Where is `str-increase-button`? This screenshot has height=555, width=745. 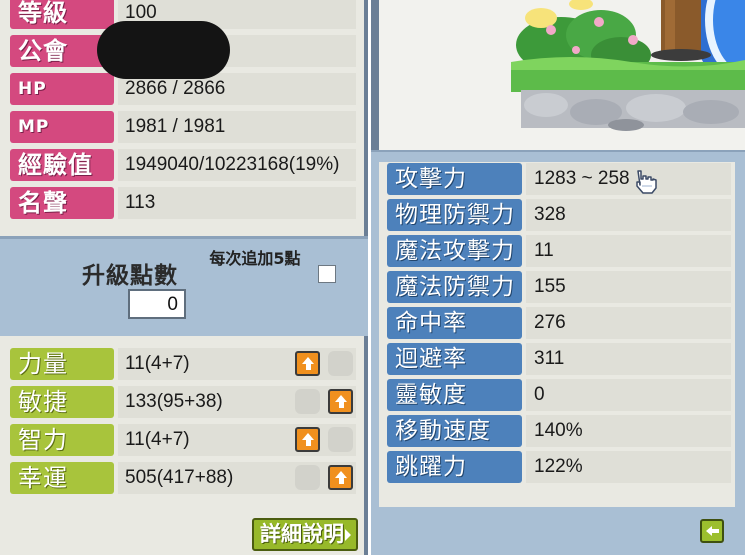 str-increase-button is located at coordinates (307, 363).